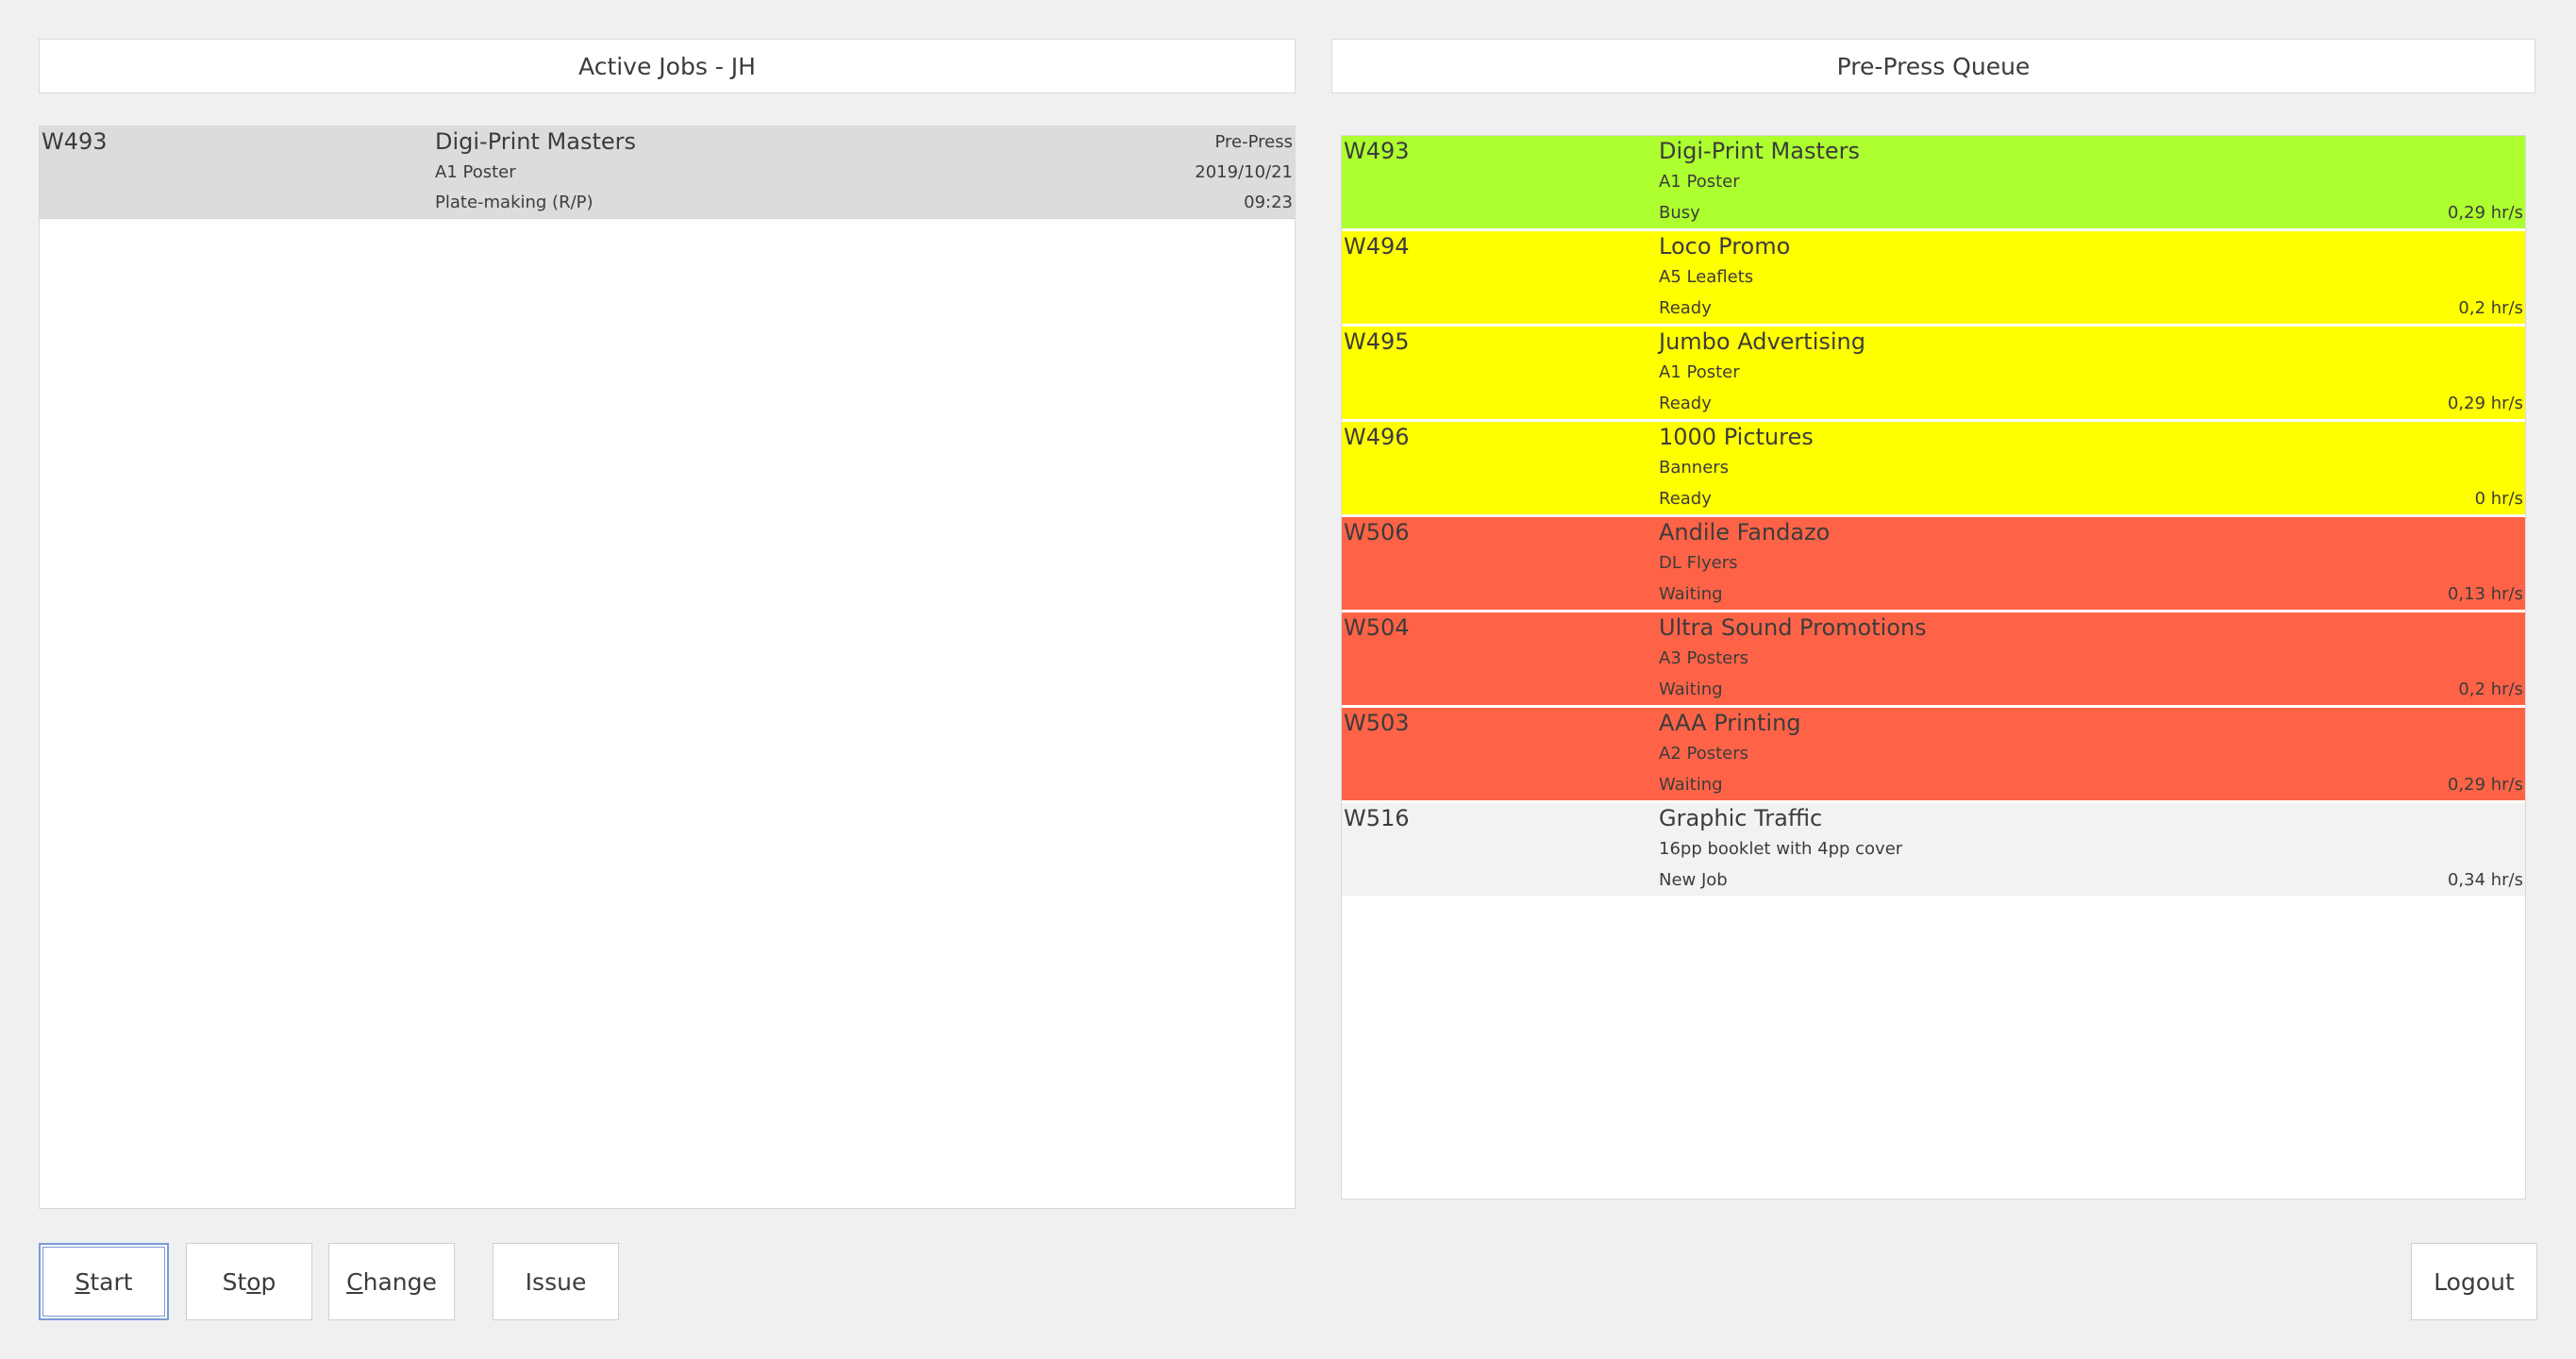  What do you see at coordinates (1268, 202) in the screenshot?
I see `job-time: 09:23` at bounding box center [1268, 202].